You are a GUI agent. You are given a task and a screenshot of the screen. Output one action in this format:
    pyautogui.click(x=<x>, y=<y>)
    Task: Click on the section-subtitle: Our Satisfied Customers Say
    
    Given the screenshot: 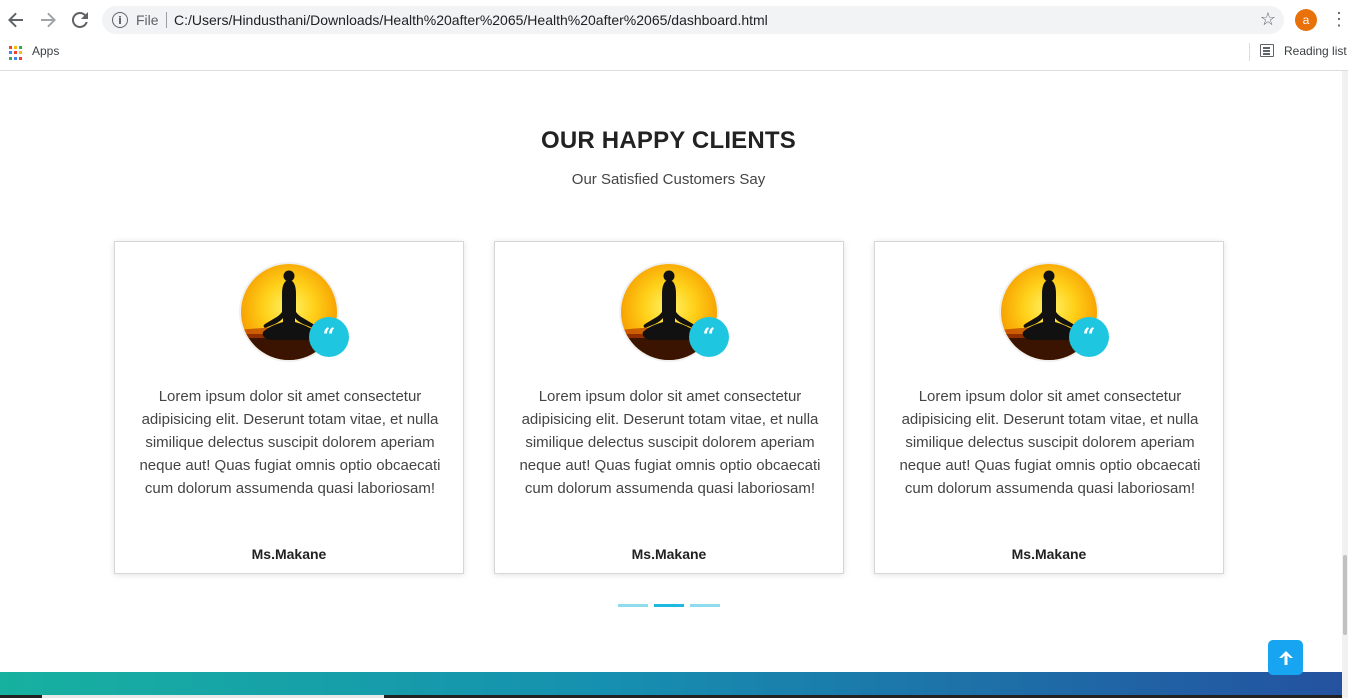 What is the action you would take?
    pyautogui.click(x=668, y=179)
    